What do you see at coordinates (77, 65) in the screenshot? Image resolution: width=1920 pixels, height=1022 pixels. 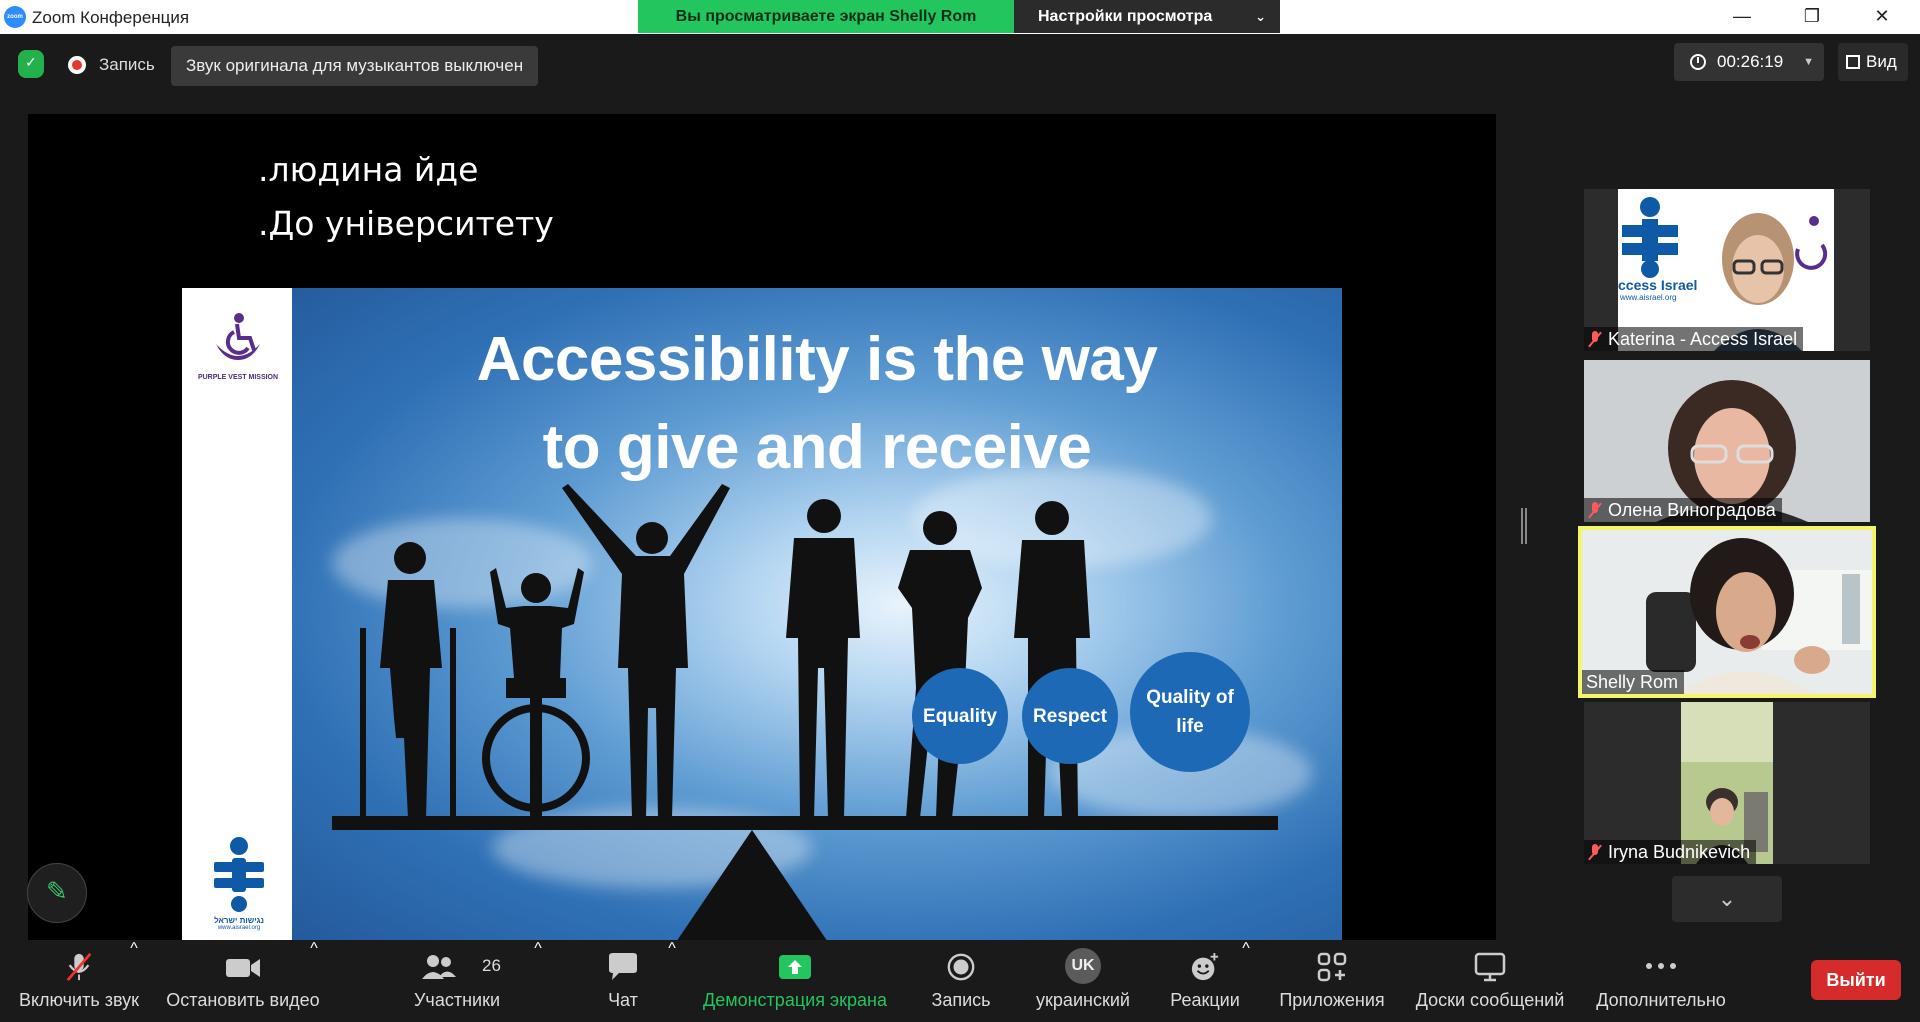 I see `recording-indicator-icon` at bounding box center [77, 65].